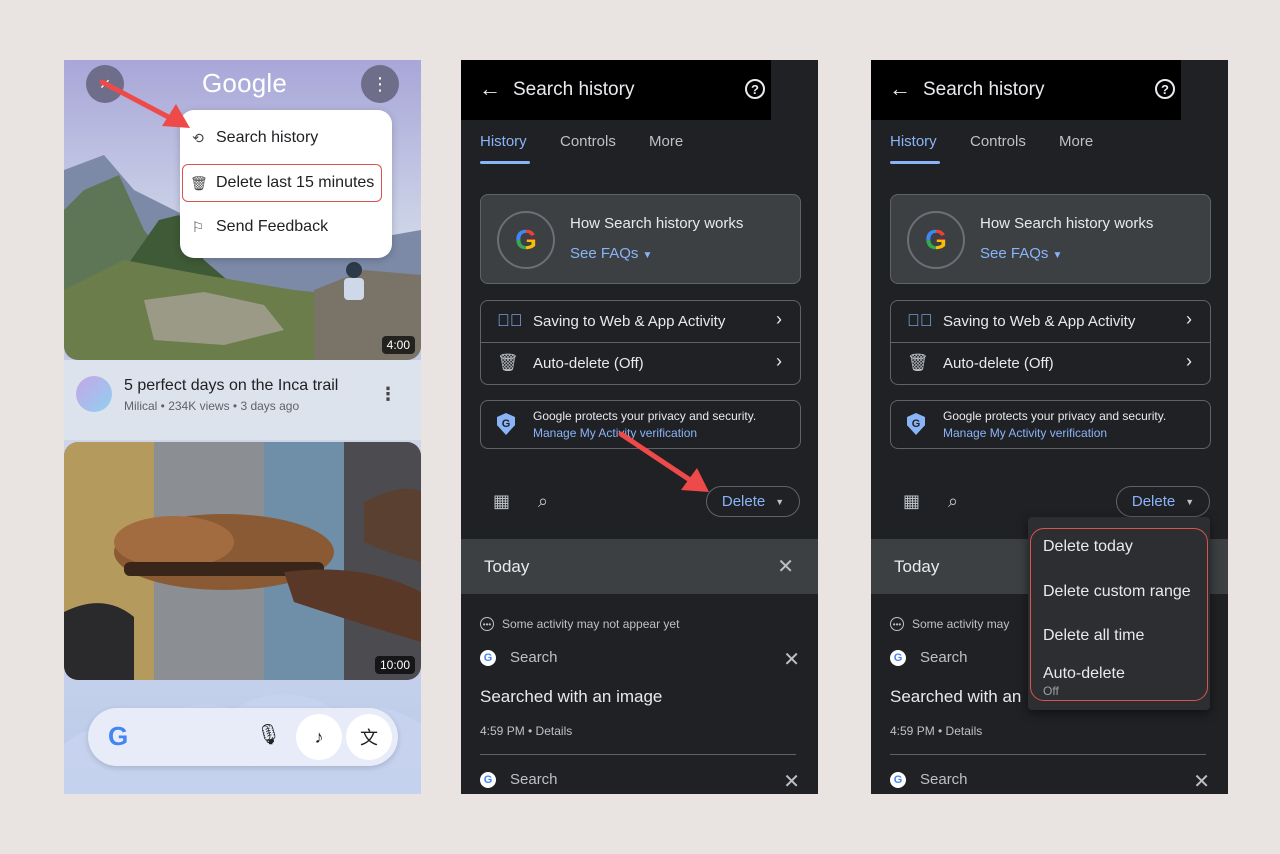 Image resolution: width=1280 pixels, height=854 pixels. Describe the element at coordinates (319, 737) in the screenshot. I see `music-note-icon: ♪` at that location.